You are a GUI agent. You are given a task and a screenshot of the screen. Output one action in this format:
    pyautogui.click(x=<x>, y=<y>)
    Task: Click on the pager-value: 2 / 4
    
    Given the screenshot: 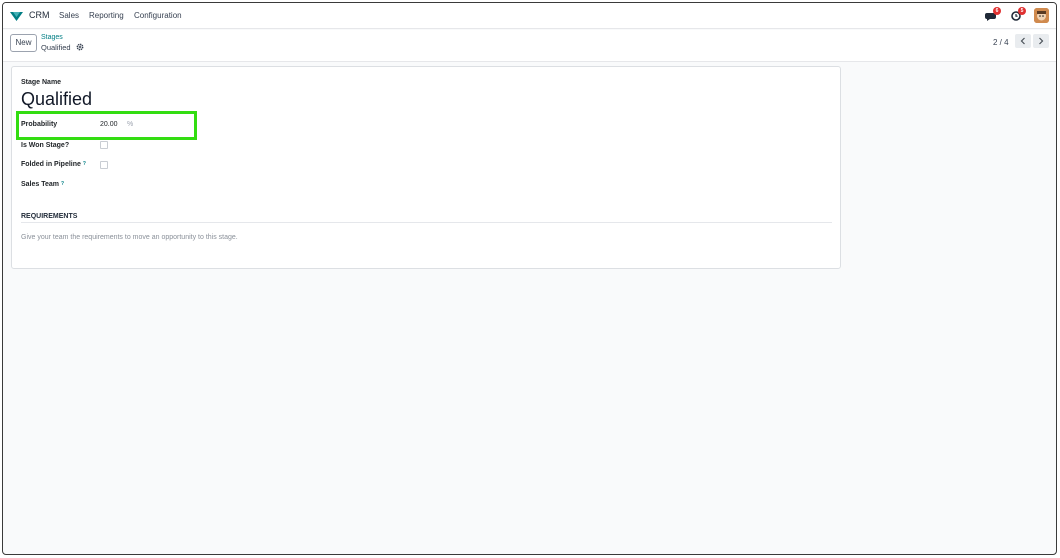 What is the action you would take?
    pyautogui.click(x=1001, y=42)
    